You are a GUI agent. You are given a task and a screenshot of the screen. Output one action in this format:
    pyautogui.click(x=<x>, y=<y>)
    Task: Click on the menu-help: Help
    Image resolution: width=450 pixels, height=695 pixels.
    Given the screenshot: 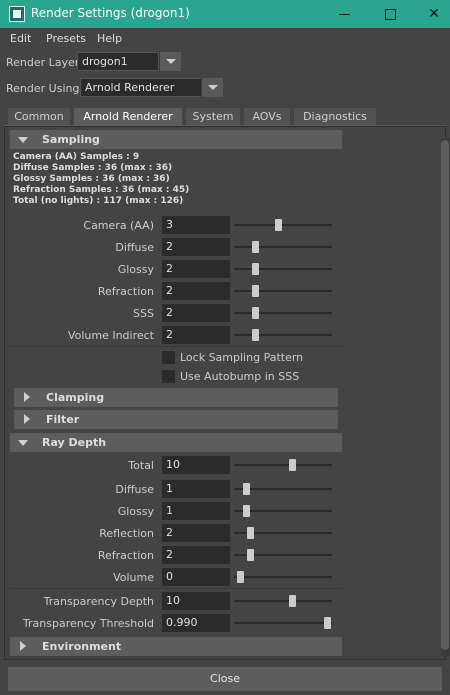 What is the action you would take?
    pyautogui.click(x=109, y=38)
    